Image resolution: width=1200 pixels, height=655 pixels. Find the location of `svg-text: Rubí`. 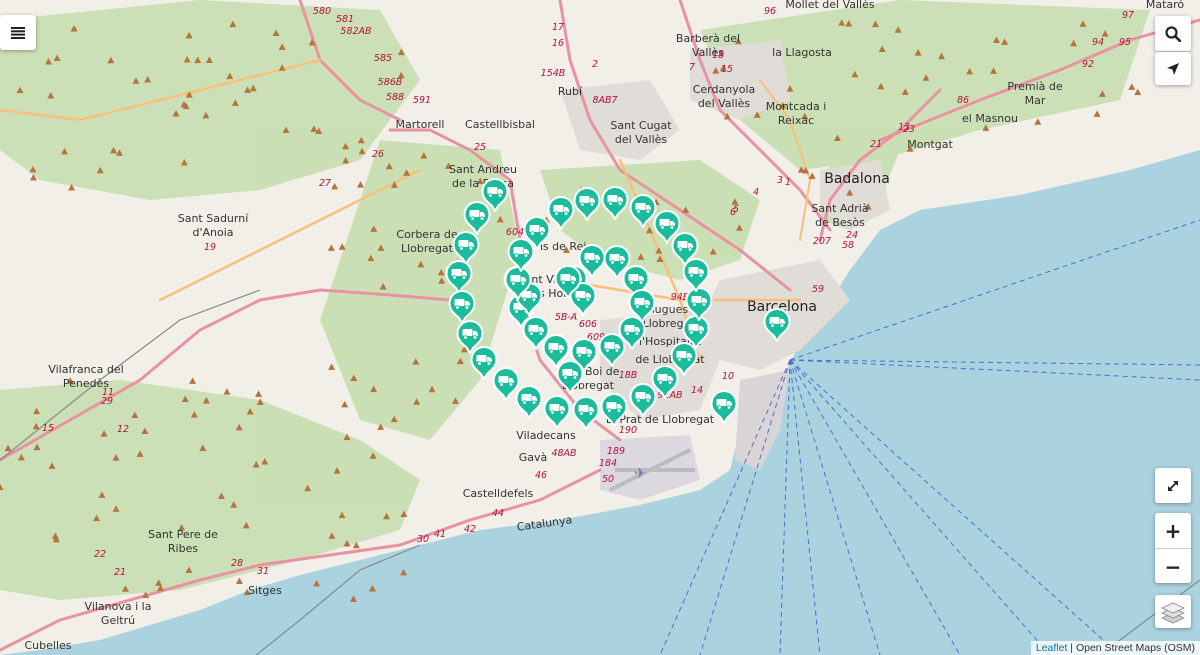

svg-text: Rubí is located at coordinates (570, 91).